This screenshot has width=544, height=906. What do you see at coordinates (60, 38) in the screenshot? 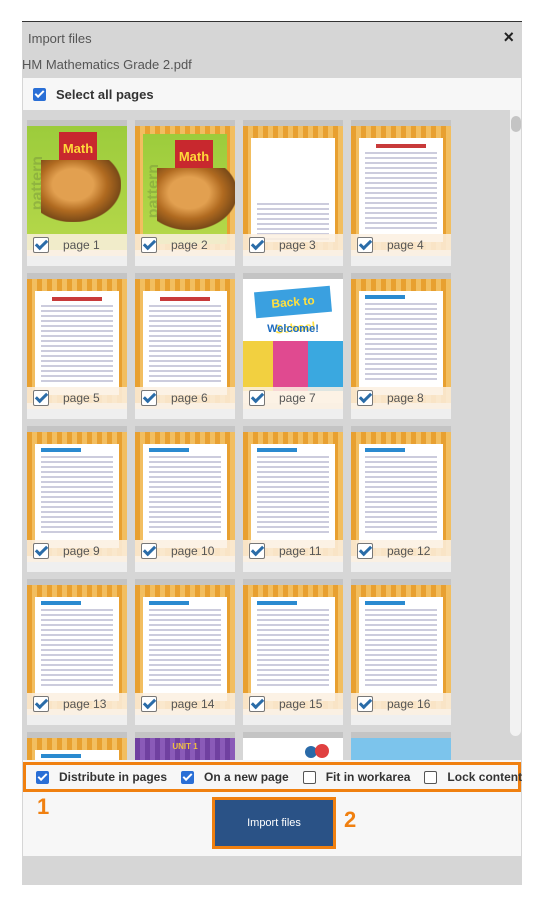
I see `dialog-title: Import files` at bounding box center [60, 38].